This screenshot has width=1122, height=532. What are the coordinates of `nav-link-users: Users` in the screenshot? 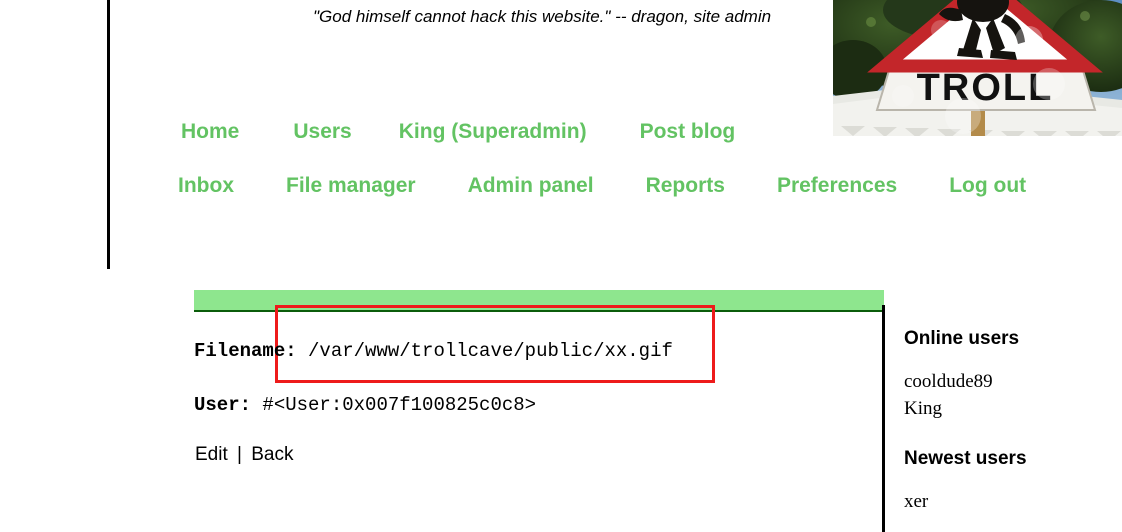 It's located at (322, 132).